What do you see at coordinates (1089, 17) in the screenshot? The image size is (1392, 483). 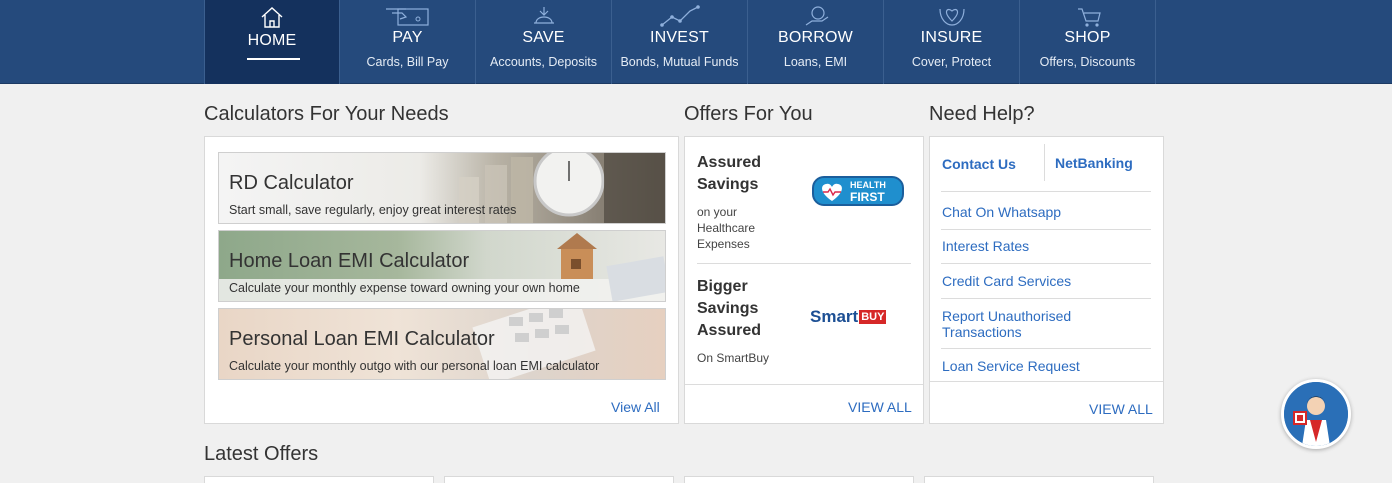 I see `cart-icon` at bounding box center [1089, 17].